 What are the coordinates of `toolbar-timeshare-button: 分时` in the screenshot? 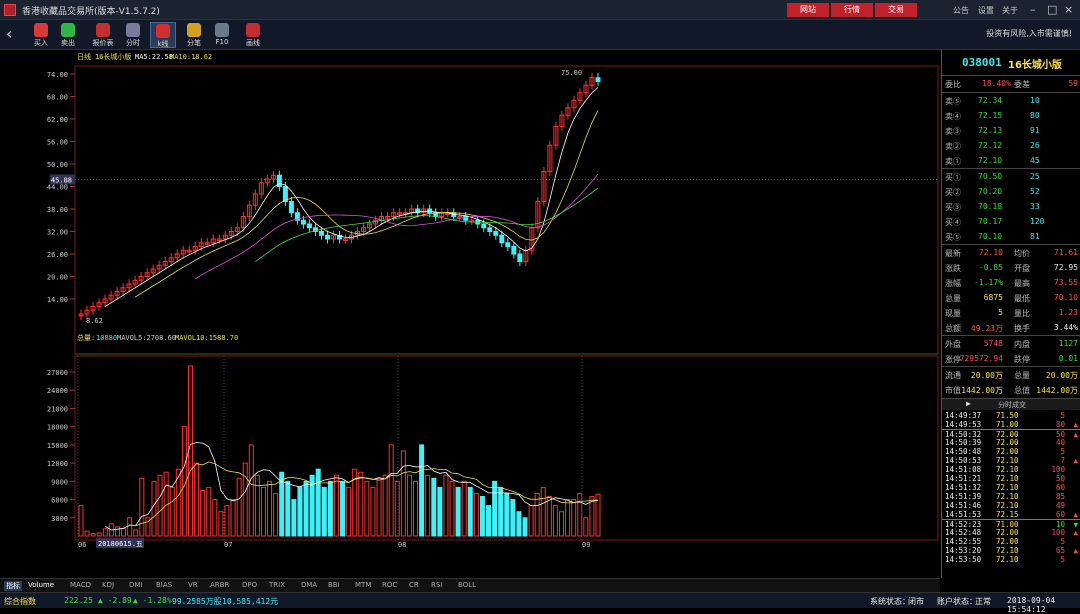 It's located at (133, 35).